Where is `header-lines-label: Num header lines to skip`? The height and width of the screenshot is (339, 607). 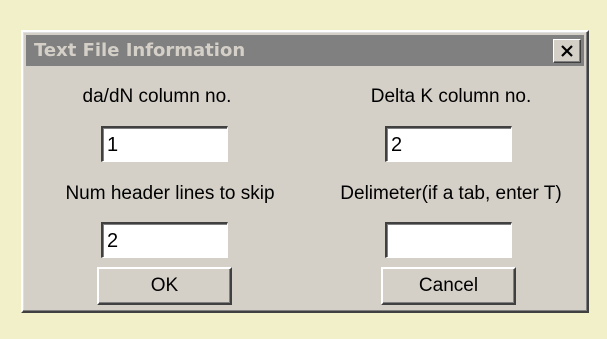
header-lines-label: Num header lines to skip is located at coordinates (170, 193).